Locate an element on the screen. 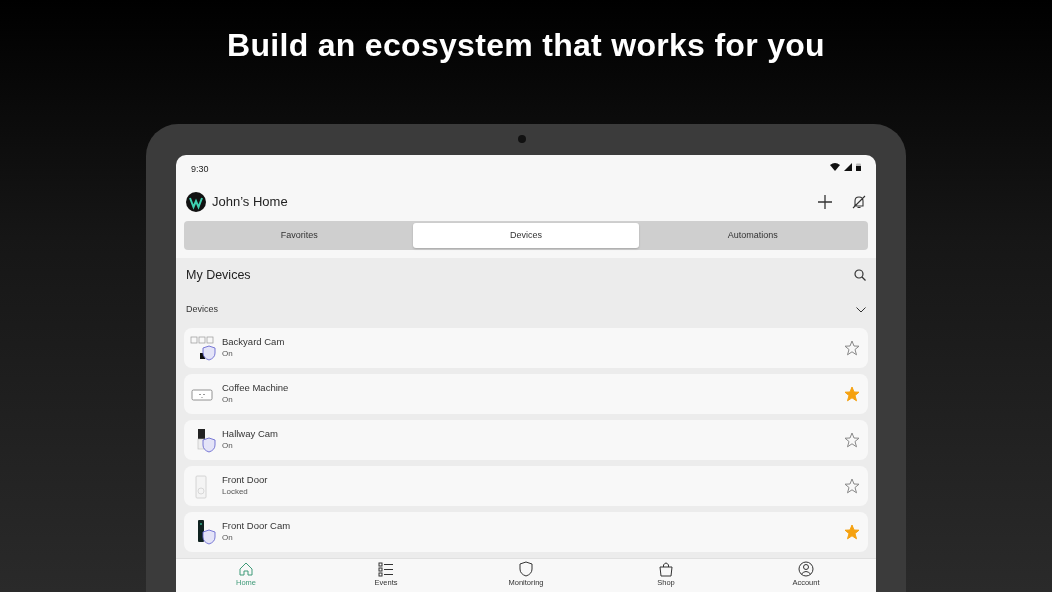  wifi-icon is located at coordinates (835, 167).